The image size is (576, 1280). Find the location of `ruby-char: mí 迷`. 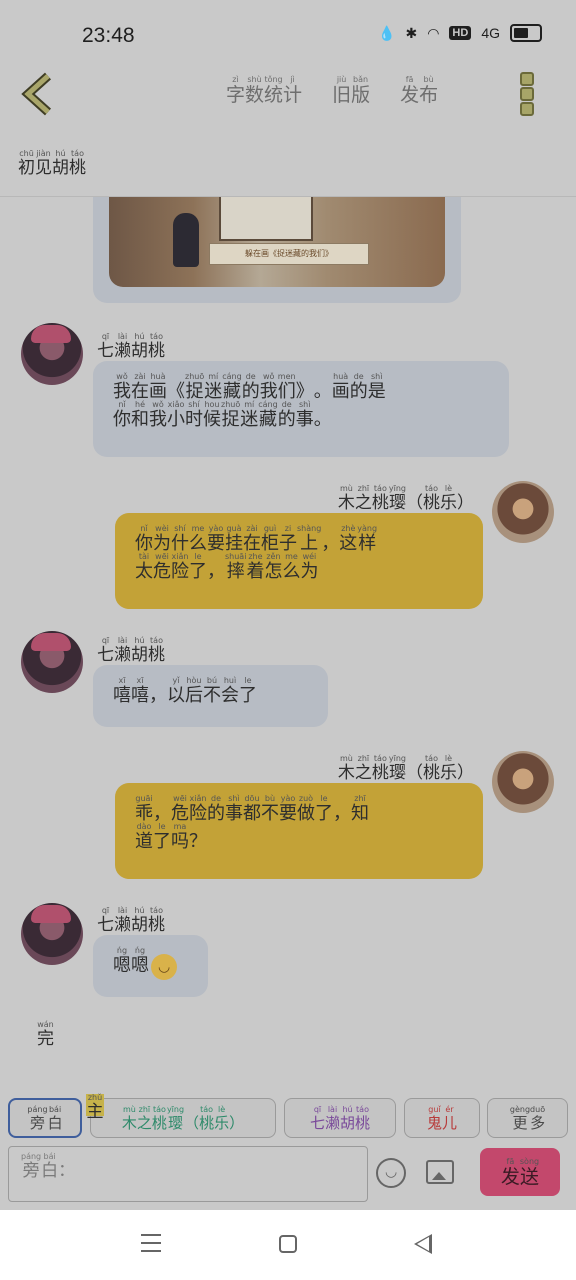

ruby-char: mí 迷 is located at coordinates (249, 415).